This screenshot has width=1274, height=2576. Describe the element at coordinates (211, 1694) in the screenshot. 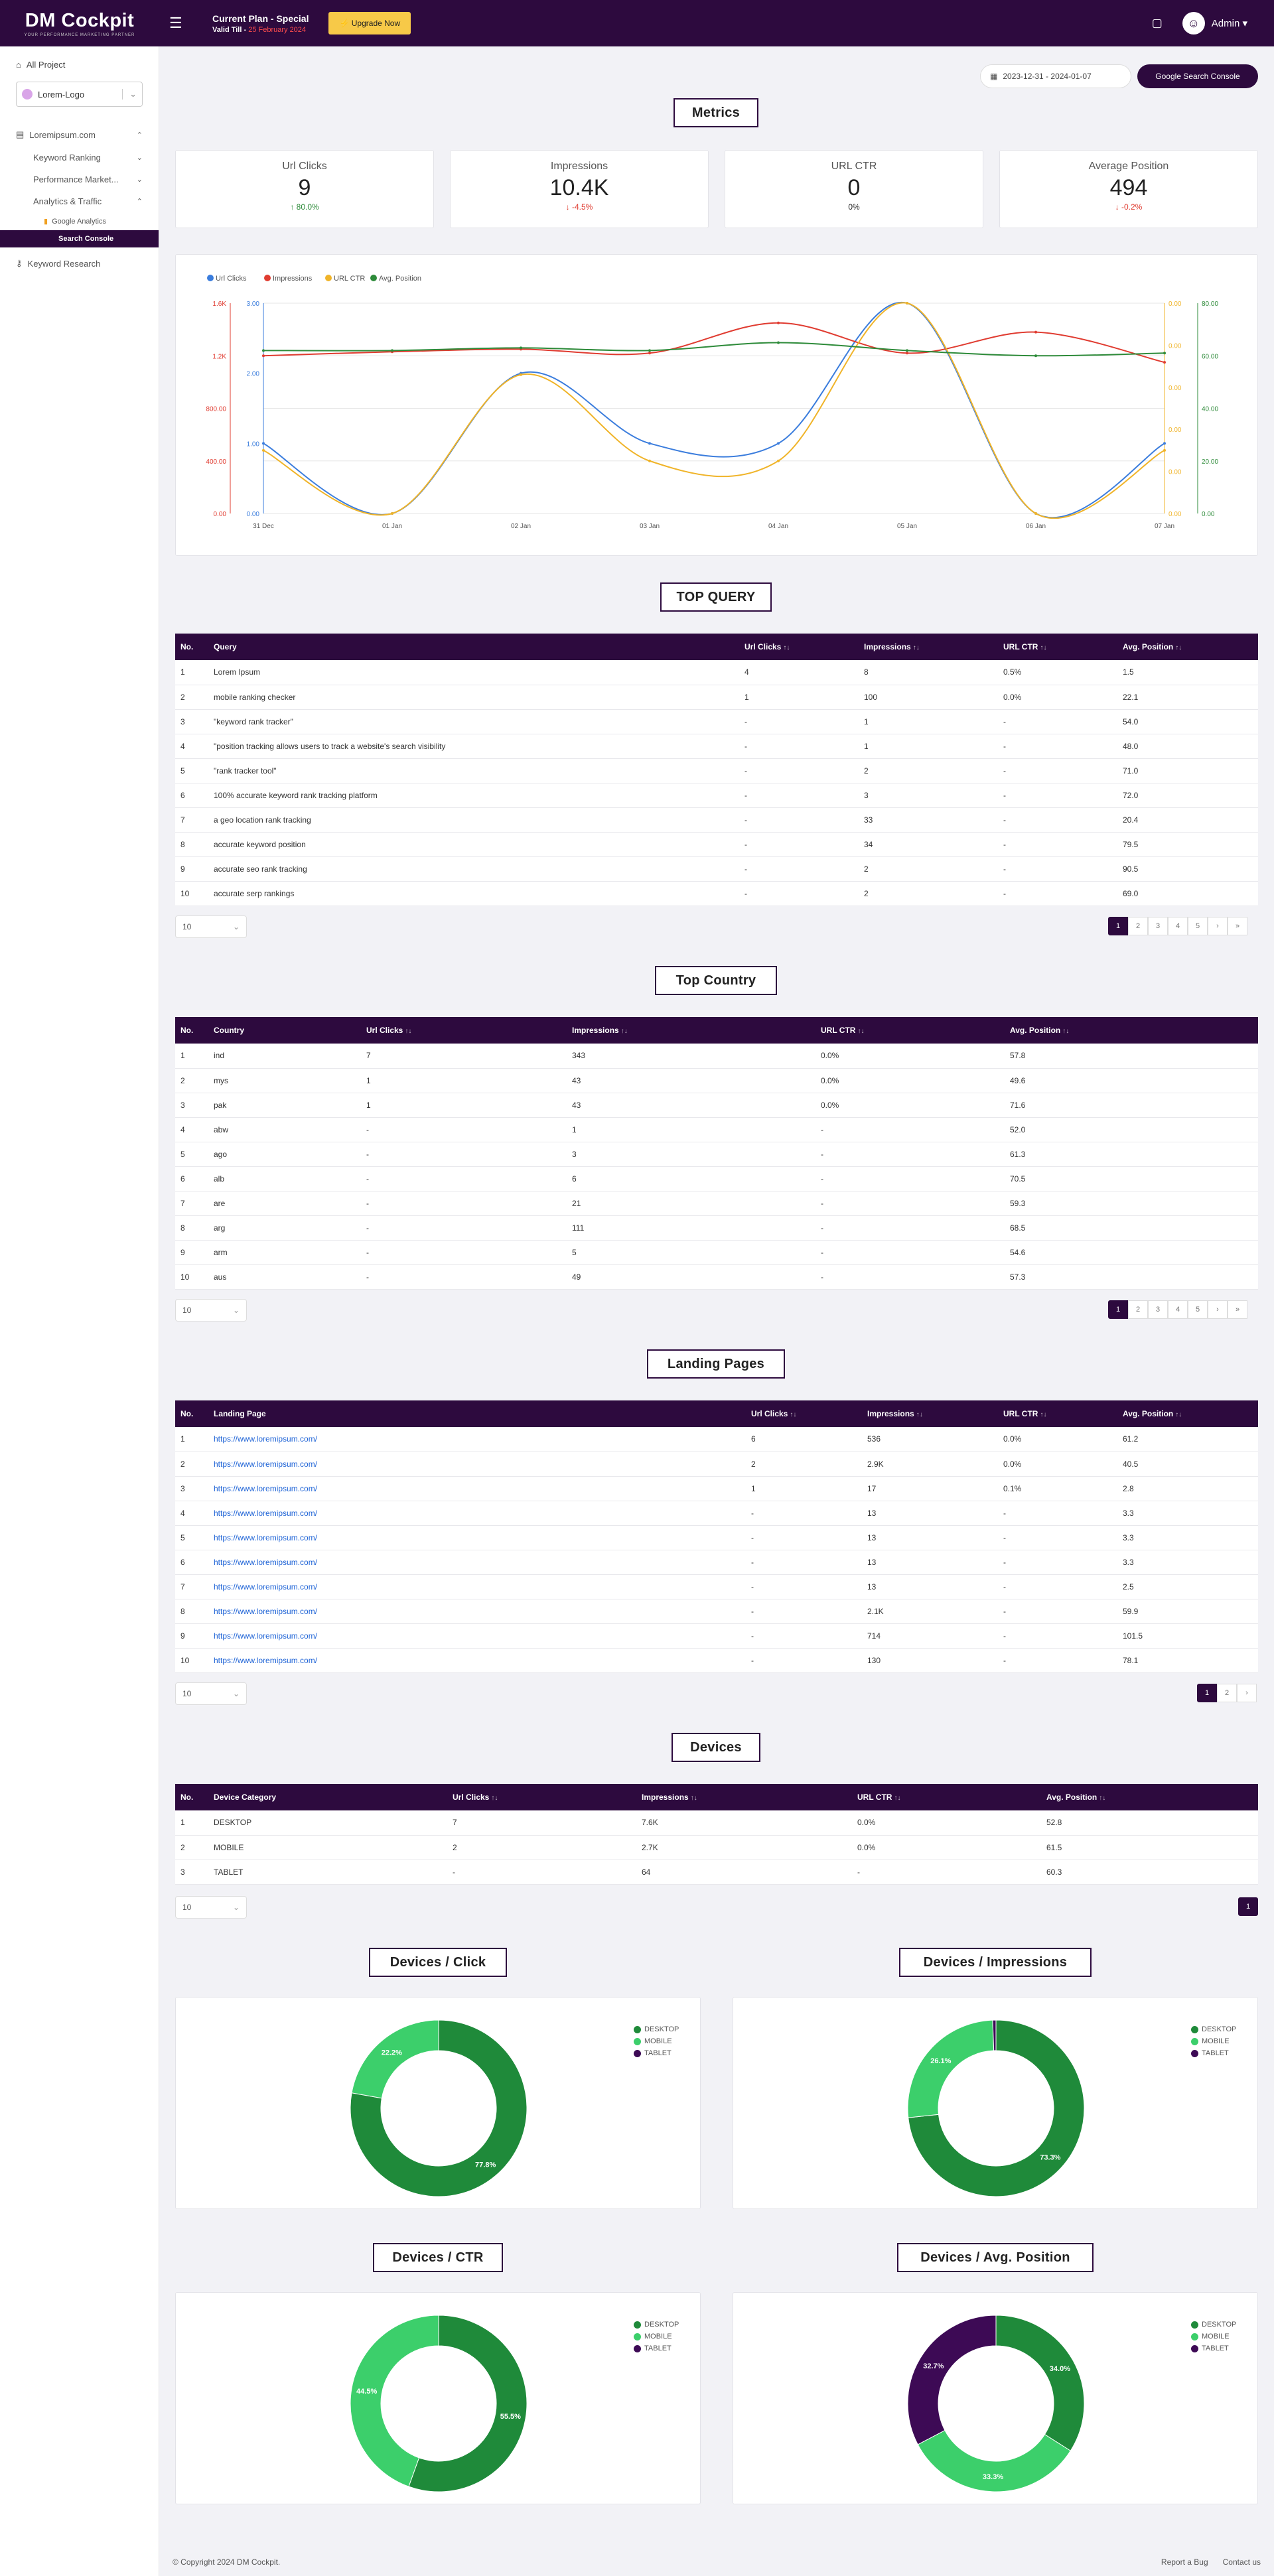

I see `landing-pages-page-size: 10 ⌄` at that location.